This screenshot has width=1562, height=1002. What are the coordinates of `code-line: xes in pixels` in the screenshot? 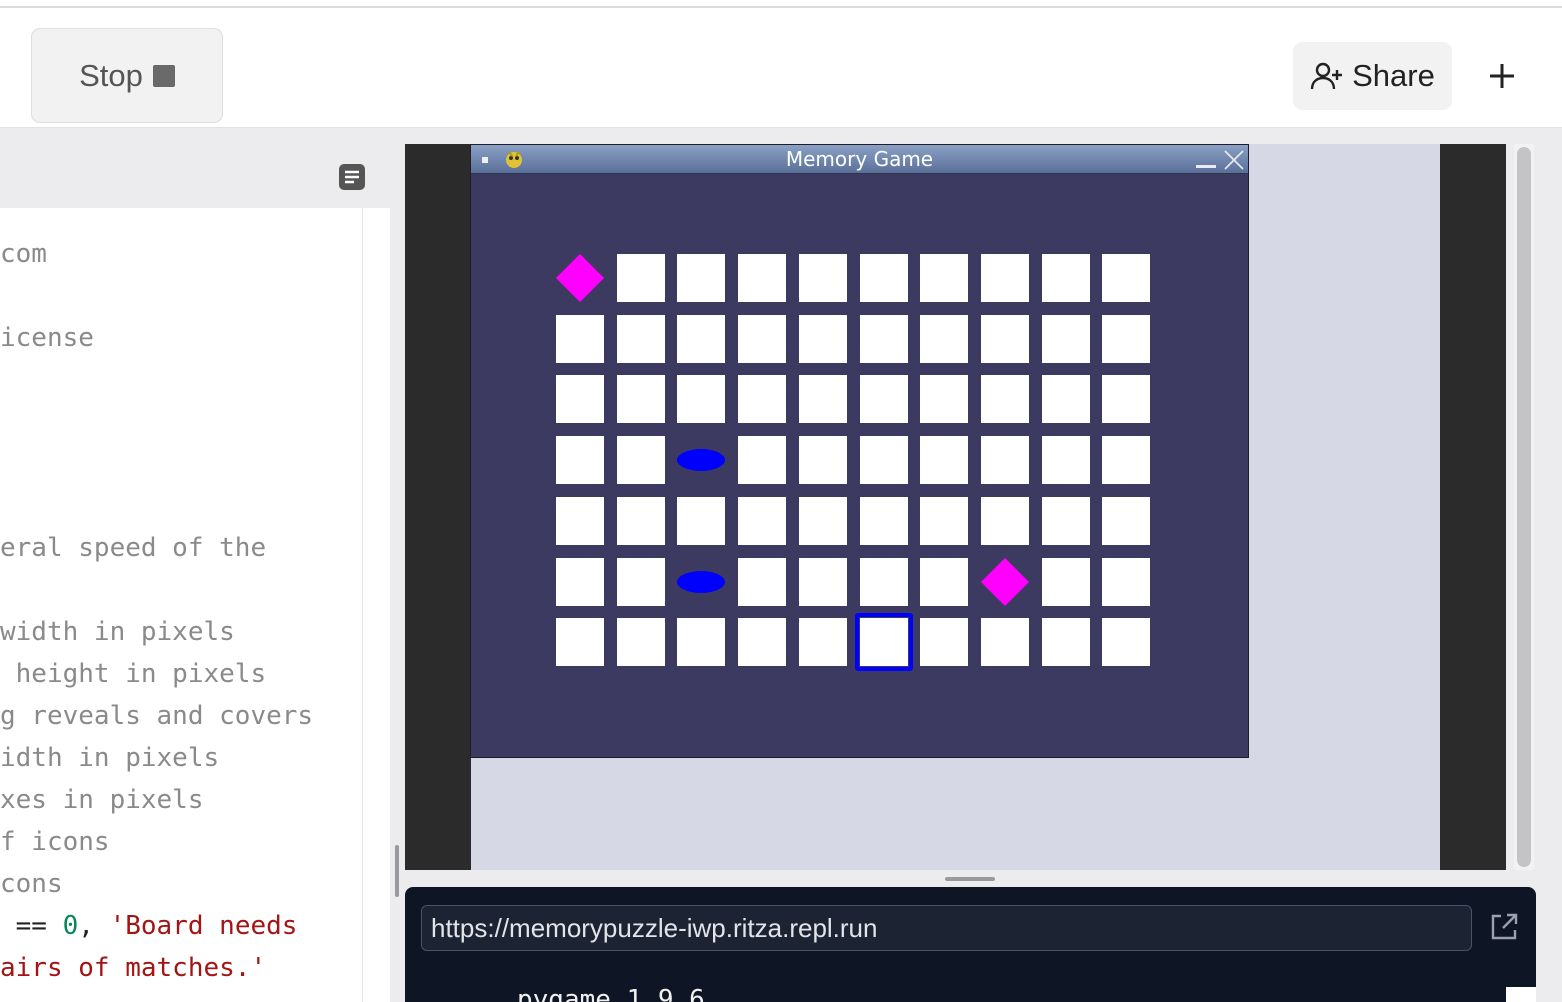 It's located at (102, 800).